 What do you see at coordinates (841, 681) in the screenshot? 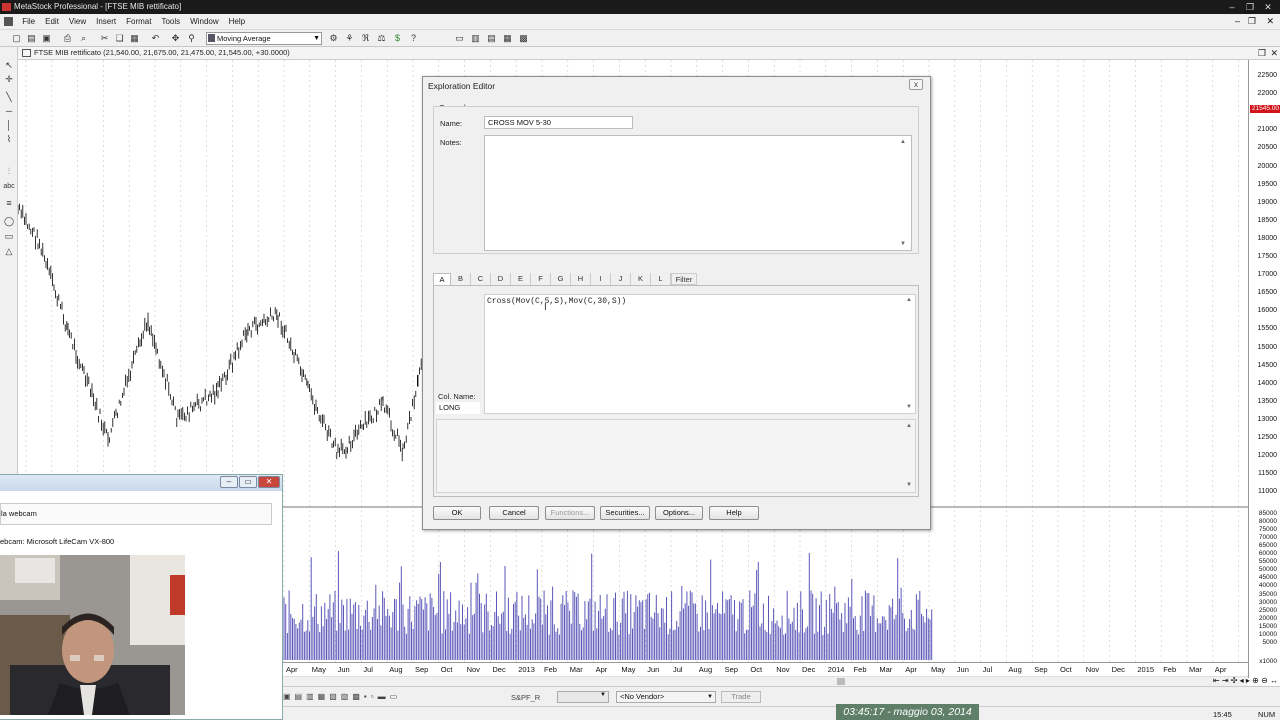
I see `scroll-thumb` at bounding box center [841, 681].